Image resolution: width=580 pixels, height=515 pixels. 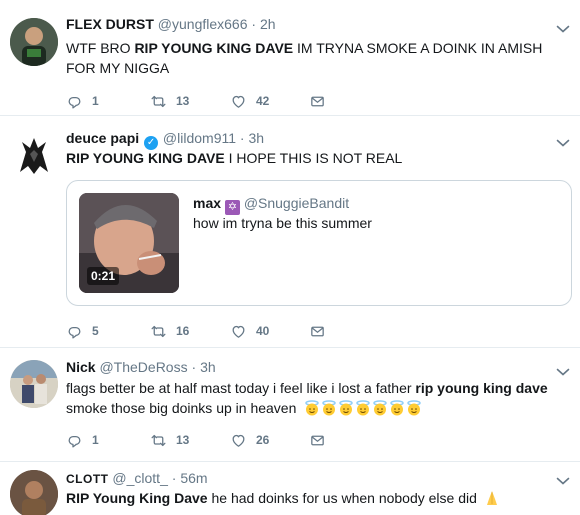 What do you see at coordinates (87, 479) in the screenshot?
I see `display-name: CLOTT` at bounding box center [87, 479].